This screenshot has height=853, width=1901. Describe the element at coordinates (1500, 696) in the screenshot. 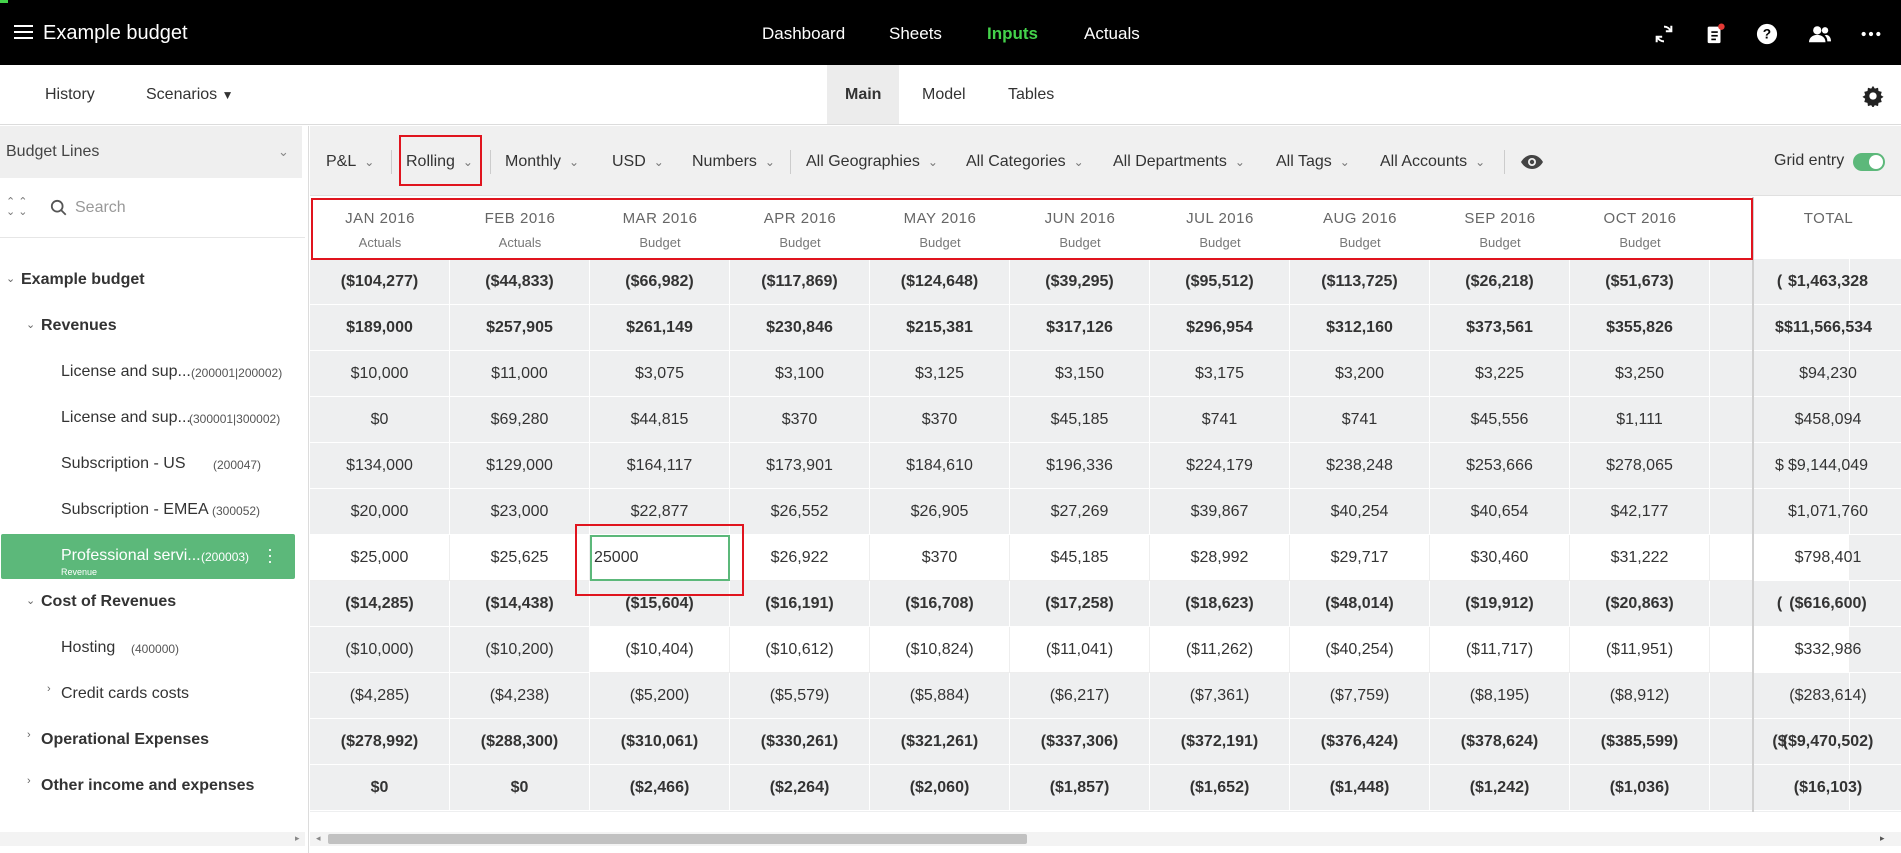

I see `grid-cell: ($8,195)` at that location.